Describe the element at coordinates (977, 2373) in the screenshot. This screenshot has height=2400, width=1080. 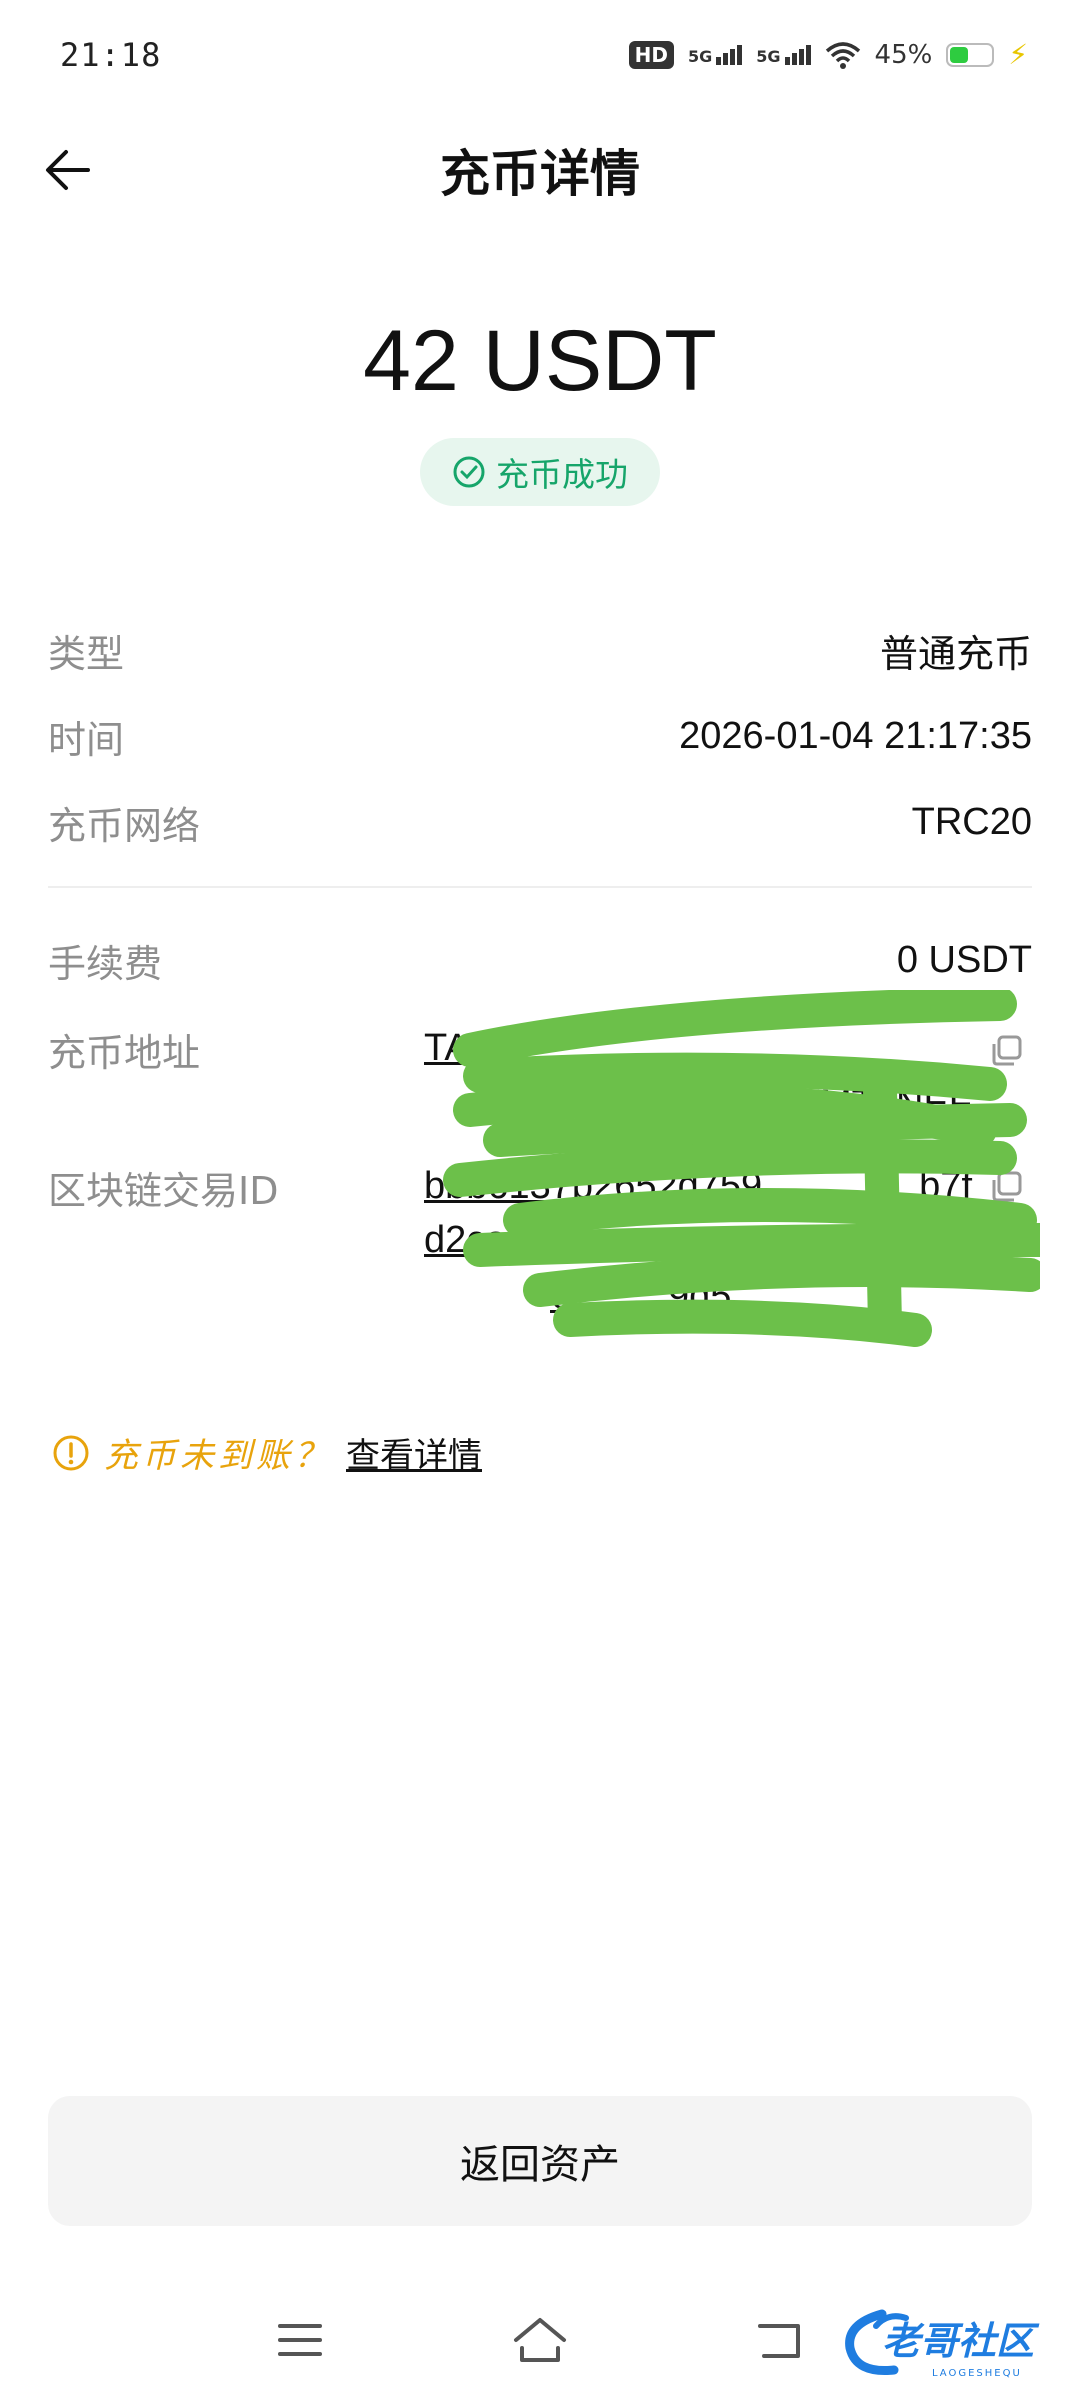
I see `svg-text: LAOGESHEQU` at that location.